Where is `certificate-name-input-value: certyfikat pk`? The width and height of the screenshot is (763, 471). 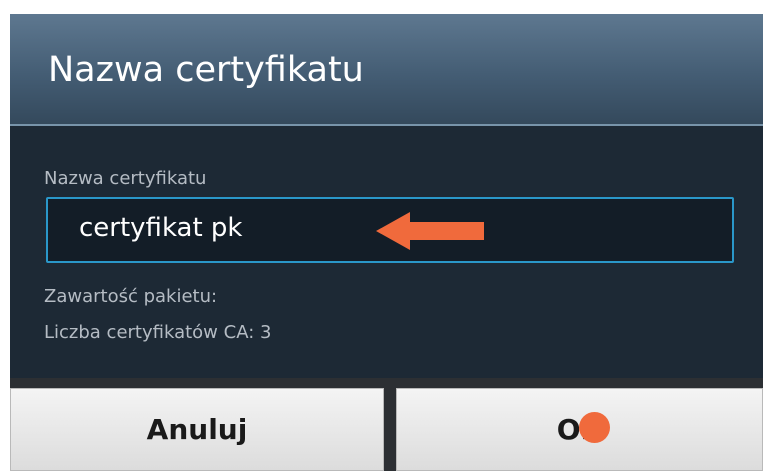 certificate-name-input-value: certyfikat pk is located at coordinates (161, 228).